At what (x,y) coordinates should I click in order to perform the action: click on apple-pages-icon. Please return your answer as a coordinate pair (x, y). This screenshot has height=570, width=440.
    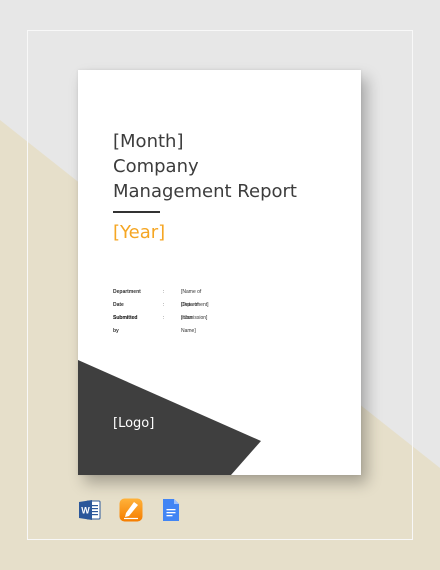
    Looking at the image, I should click on (131, 510).